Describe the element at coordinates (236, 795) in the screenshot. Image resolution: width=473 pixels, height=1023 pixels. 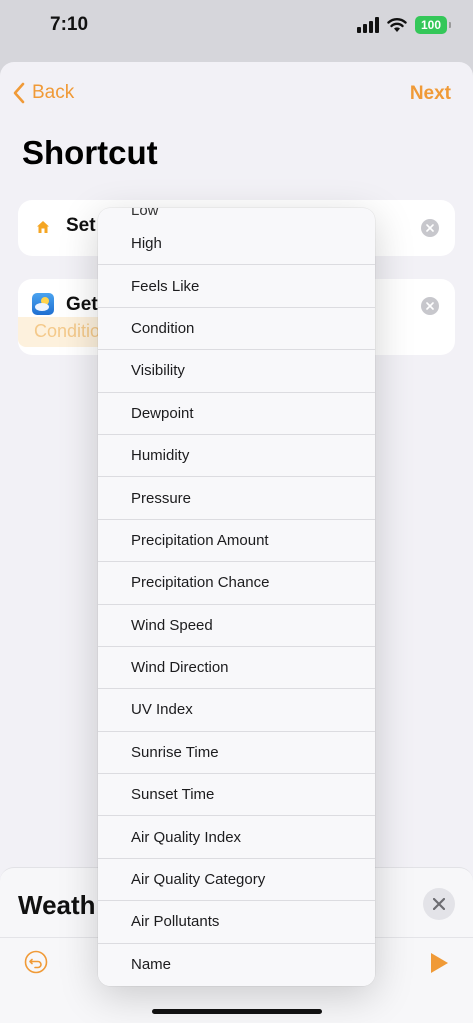
I see `menu-item: Sunset Time` at that location.